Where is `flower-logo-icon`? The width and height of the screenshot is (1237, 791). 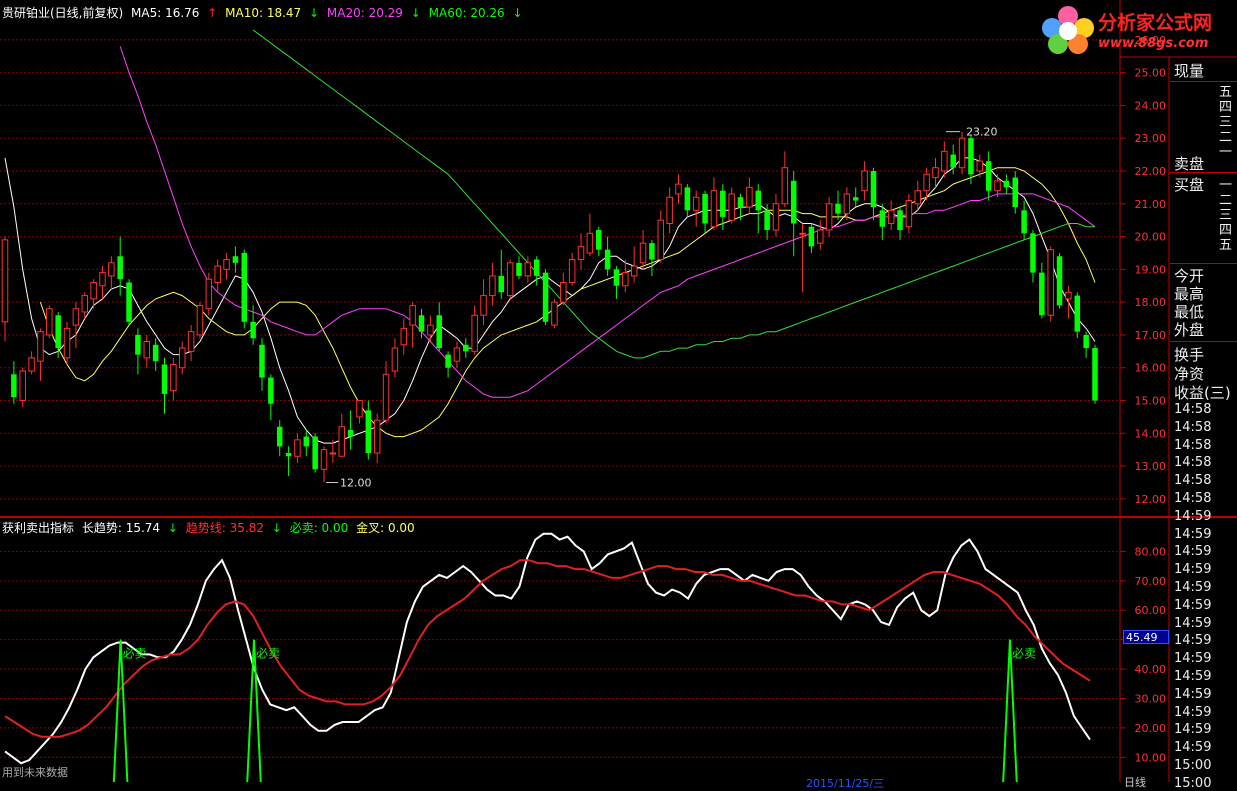
flower-logo-icon is located at coordinates (1068, 30).